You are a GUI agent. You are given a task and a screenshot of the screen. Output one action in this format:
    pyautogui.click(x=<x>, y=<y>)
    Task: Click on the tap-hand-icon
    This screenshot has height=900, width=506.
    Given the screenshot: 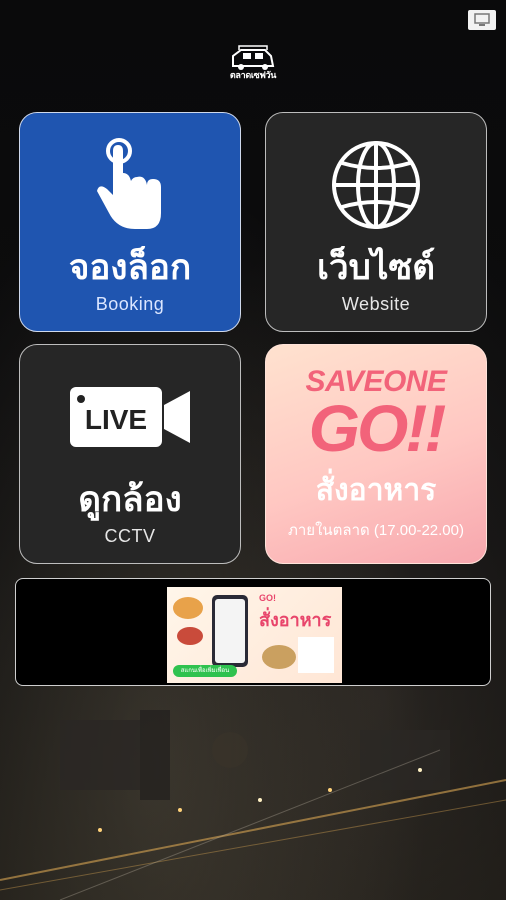 What is the action you would take?
    pyautogui.click(x=130, y=185)
    